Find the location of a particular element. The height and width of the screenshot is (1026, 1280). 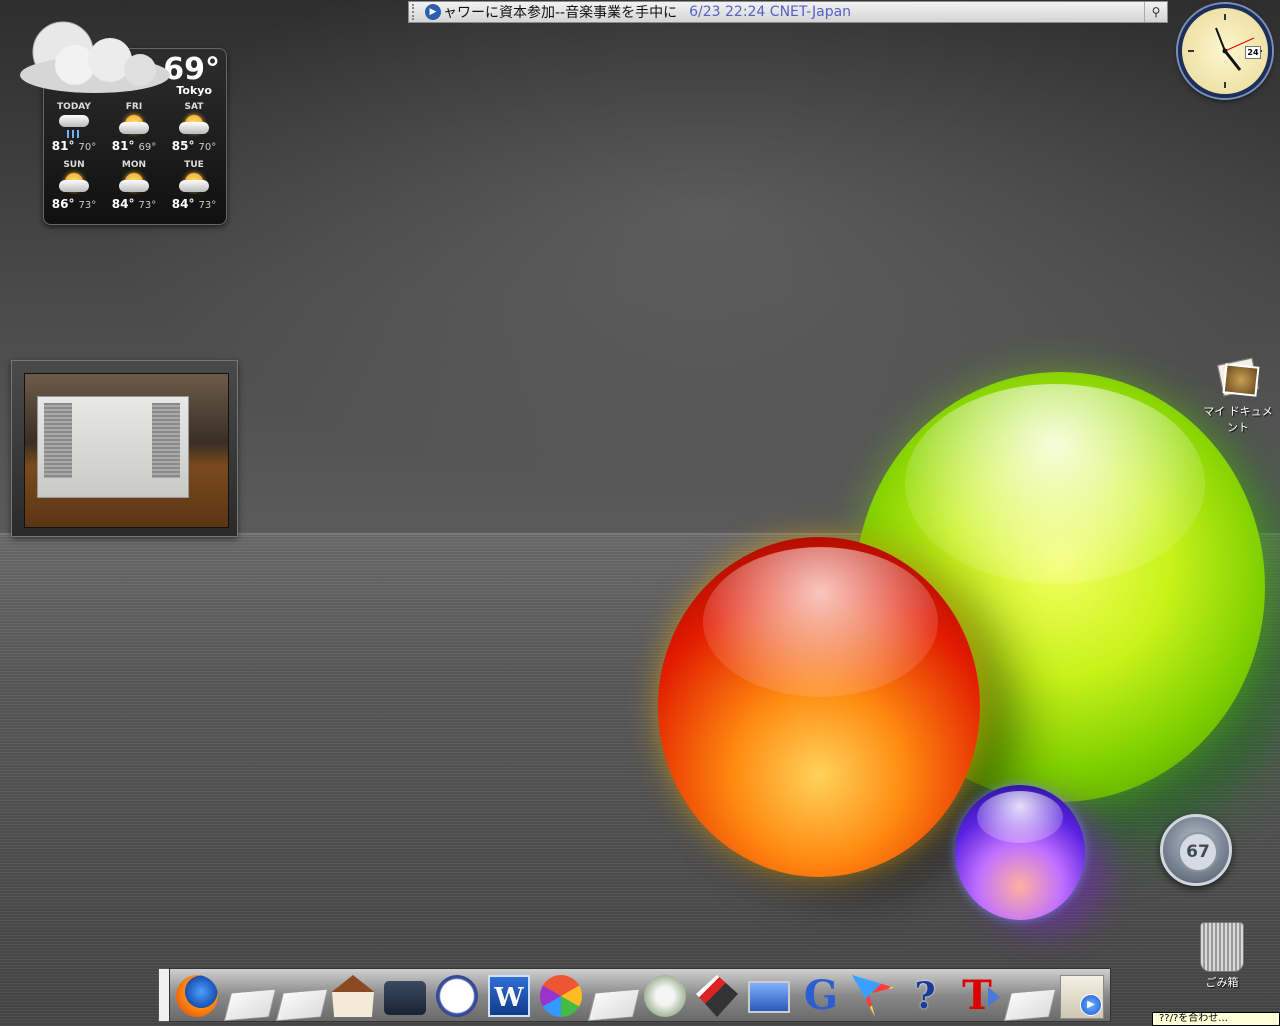

moon-cloud-icon is located at coordinates (95, 57).